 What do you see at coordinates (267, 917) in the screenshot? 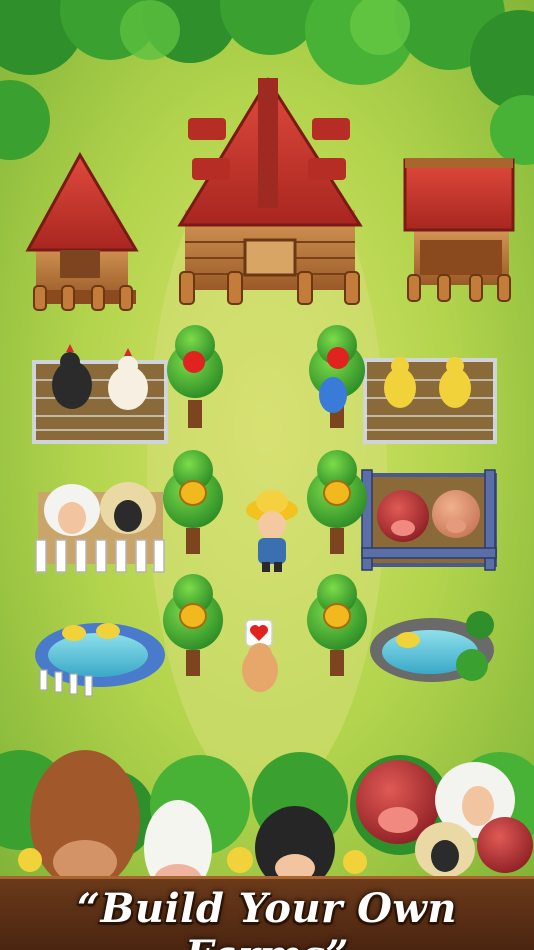
I see `banner-title: “Build Your Own Farms”` at bounding box center [267, 917].